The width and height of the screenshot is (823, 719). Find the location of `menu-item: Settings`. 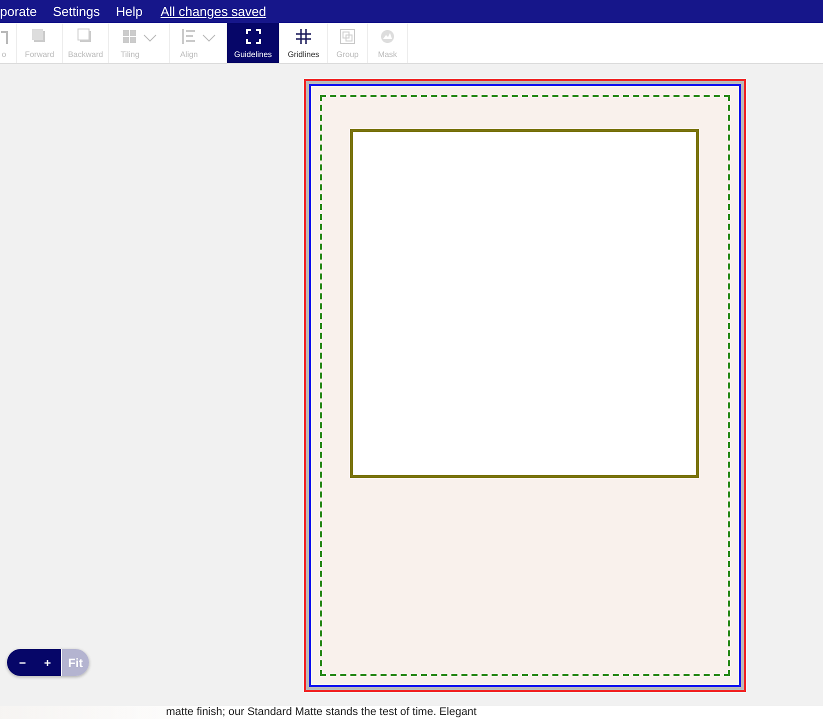

menu-item: Settings is located at coordinates (76, 11).